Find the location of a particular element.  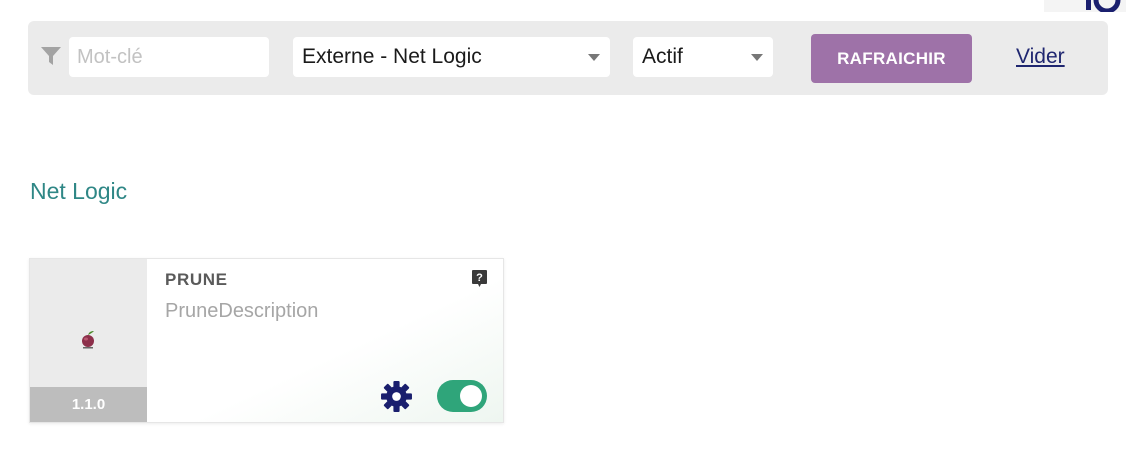

status-select: Actif is located at coordinates (703, 57).